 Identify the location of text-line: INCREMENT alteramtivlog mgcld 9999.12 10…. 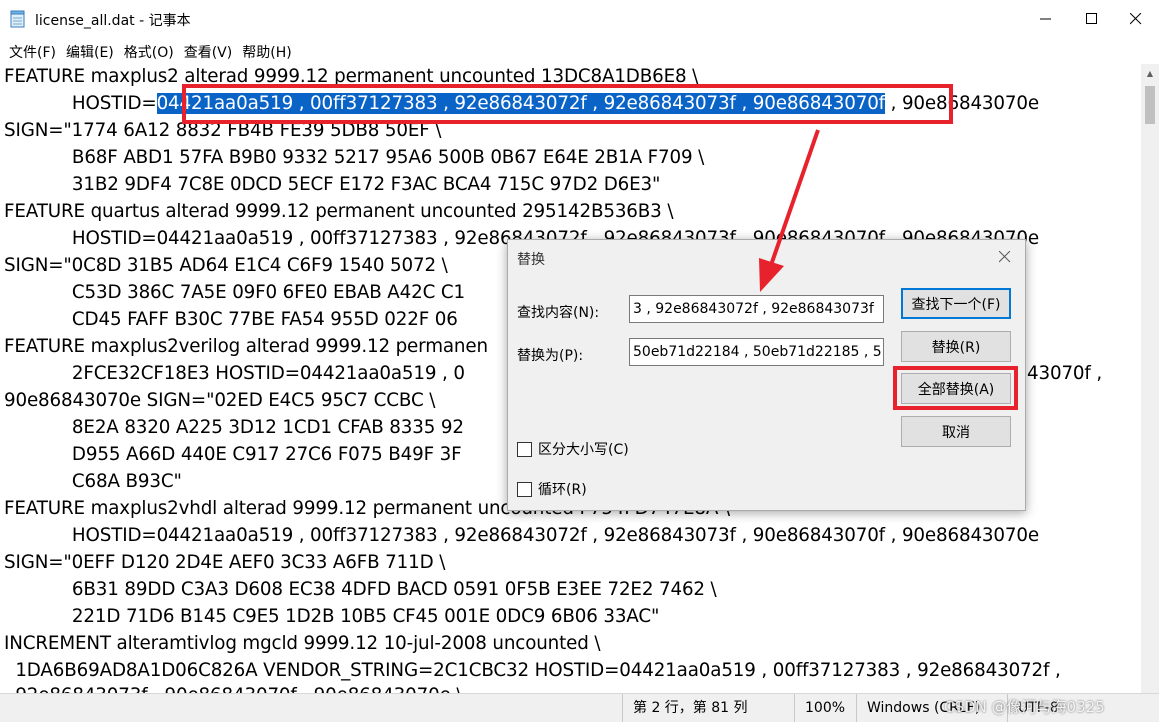
(302, 643).